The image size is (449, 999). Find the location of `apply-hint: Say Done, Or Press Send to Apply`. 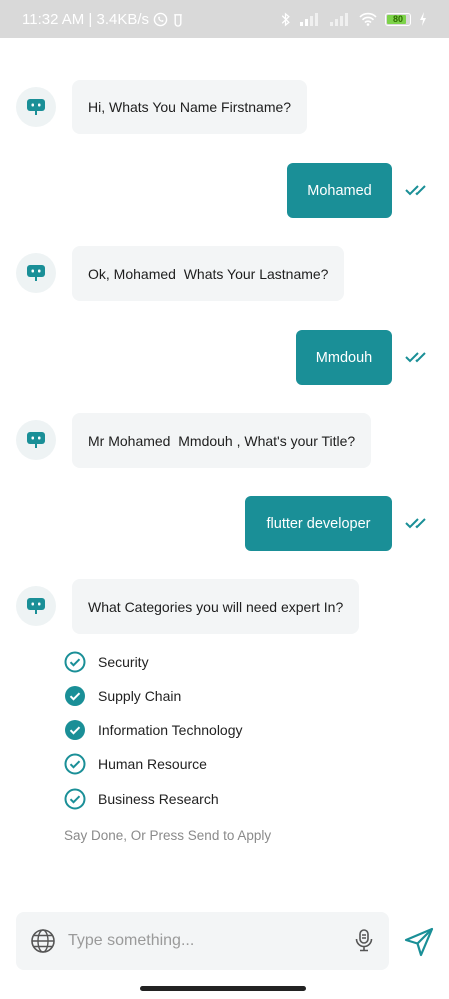

apply-hint: Say Done, Or Press Send to Apply is located at coordinates (168, 835).